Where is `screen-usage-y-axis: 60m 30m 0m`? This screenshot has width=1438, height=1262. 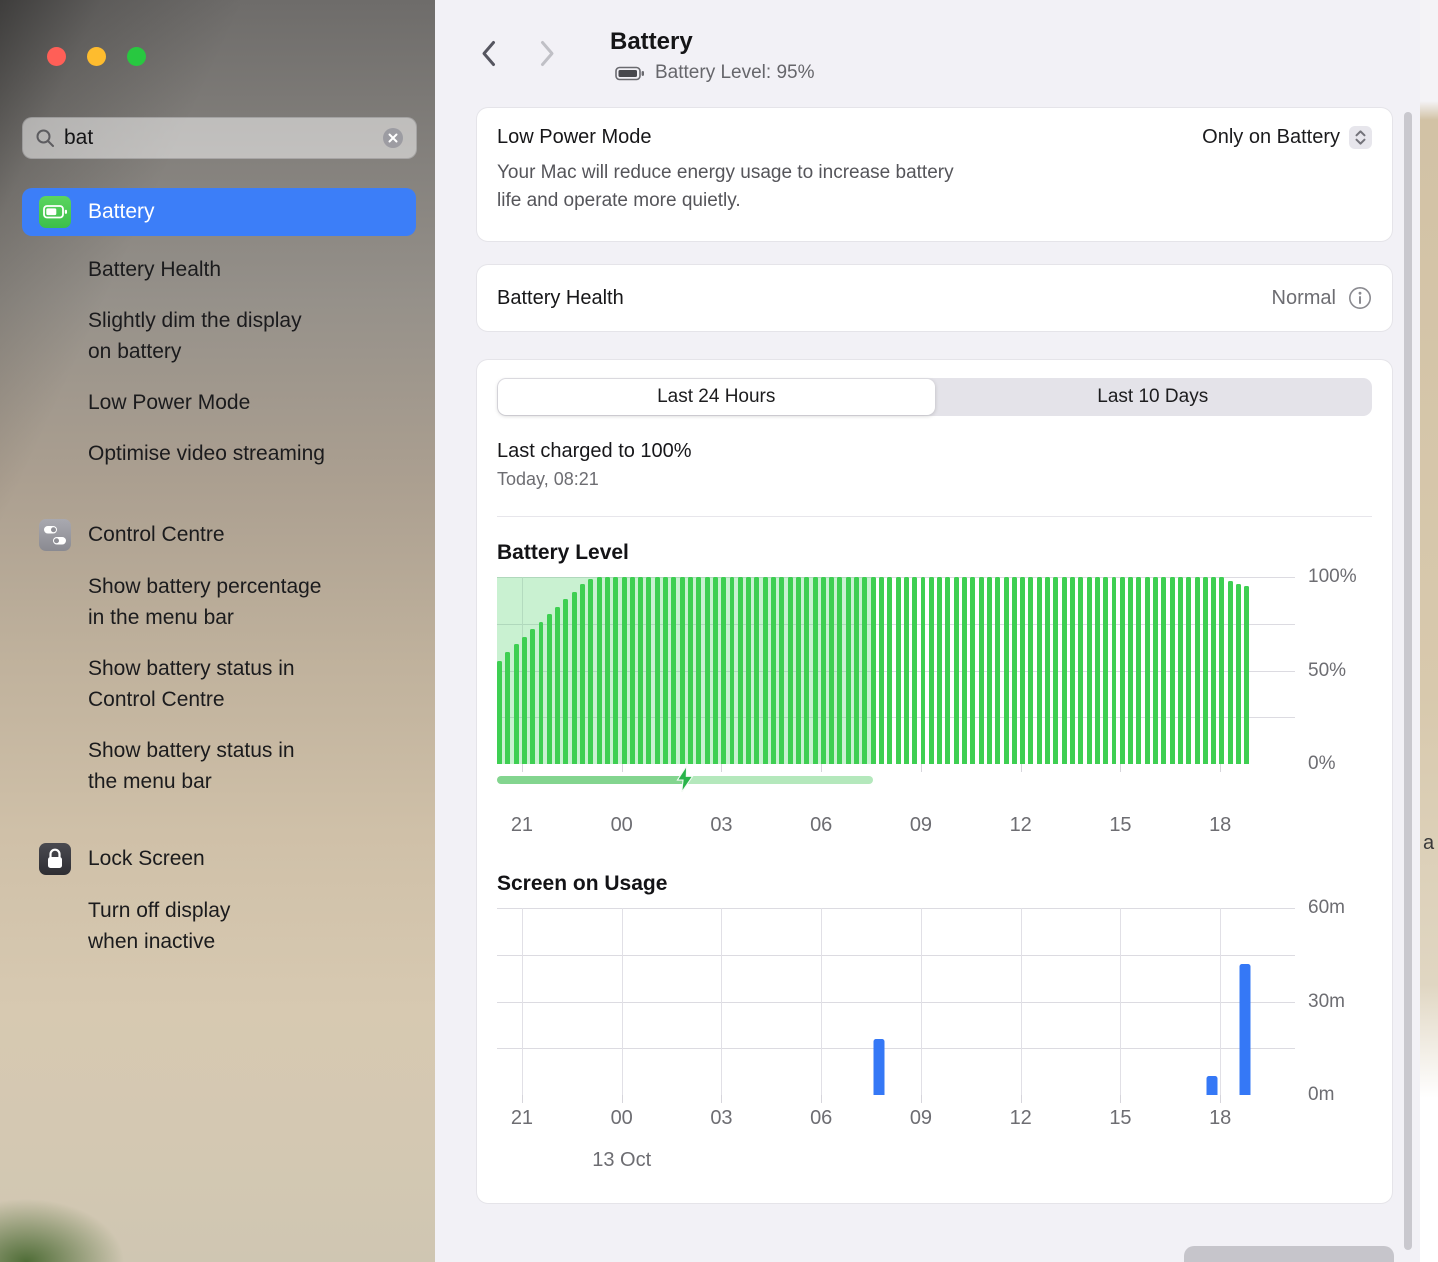
screen-usage-y-axis: 60m 30m 0m is located at coordinates (1333, 1001).